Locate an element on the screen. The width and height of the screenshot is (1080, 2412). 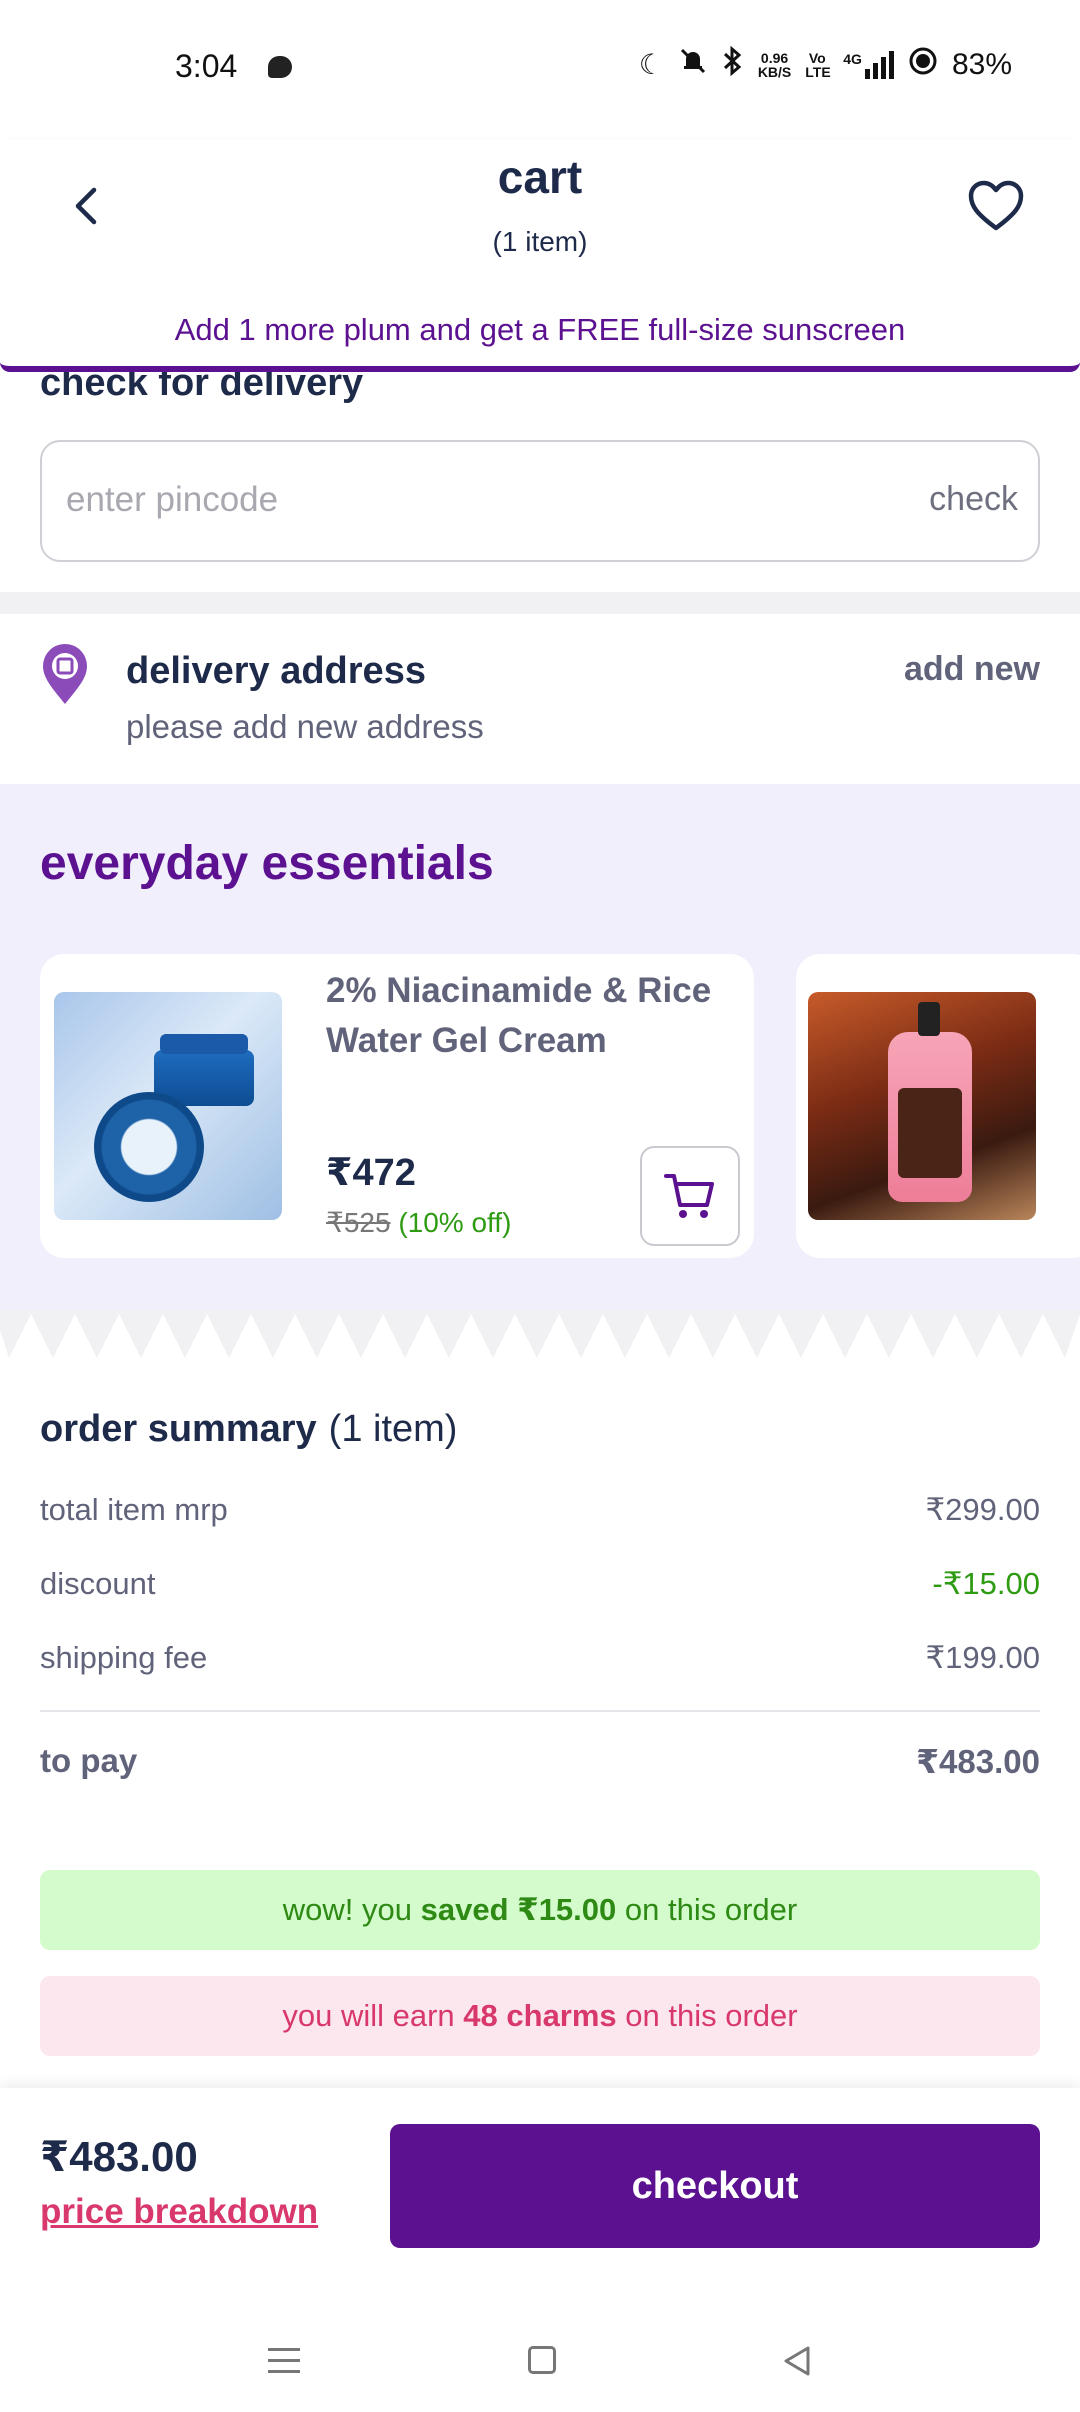
summary-row-discount: discount -₹15.00 is located at coordinates (540, 1584).